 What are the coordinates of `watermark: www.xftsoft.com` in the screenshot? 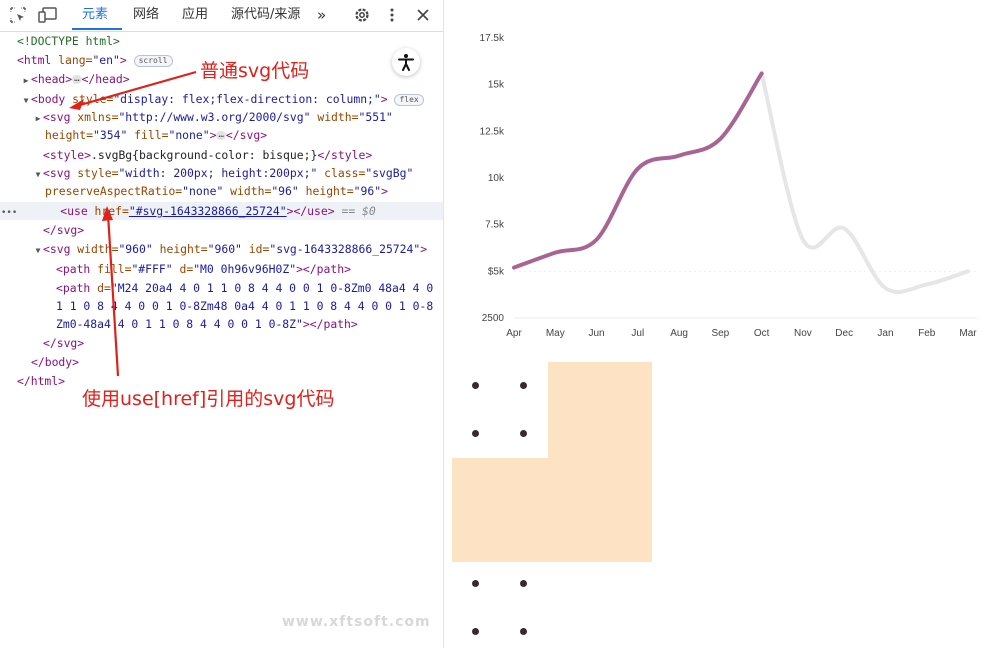 It's located at (356, 622).